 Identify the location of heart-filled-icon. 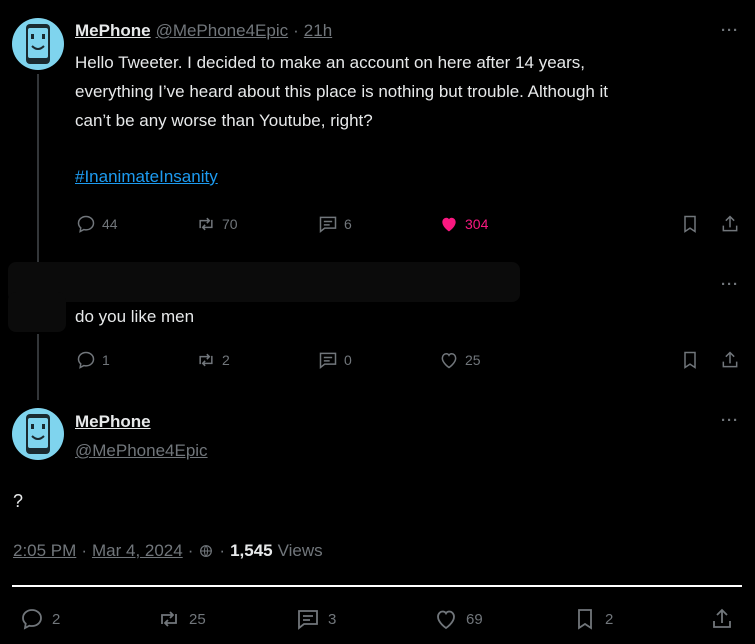
(449, 224).